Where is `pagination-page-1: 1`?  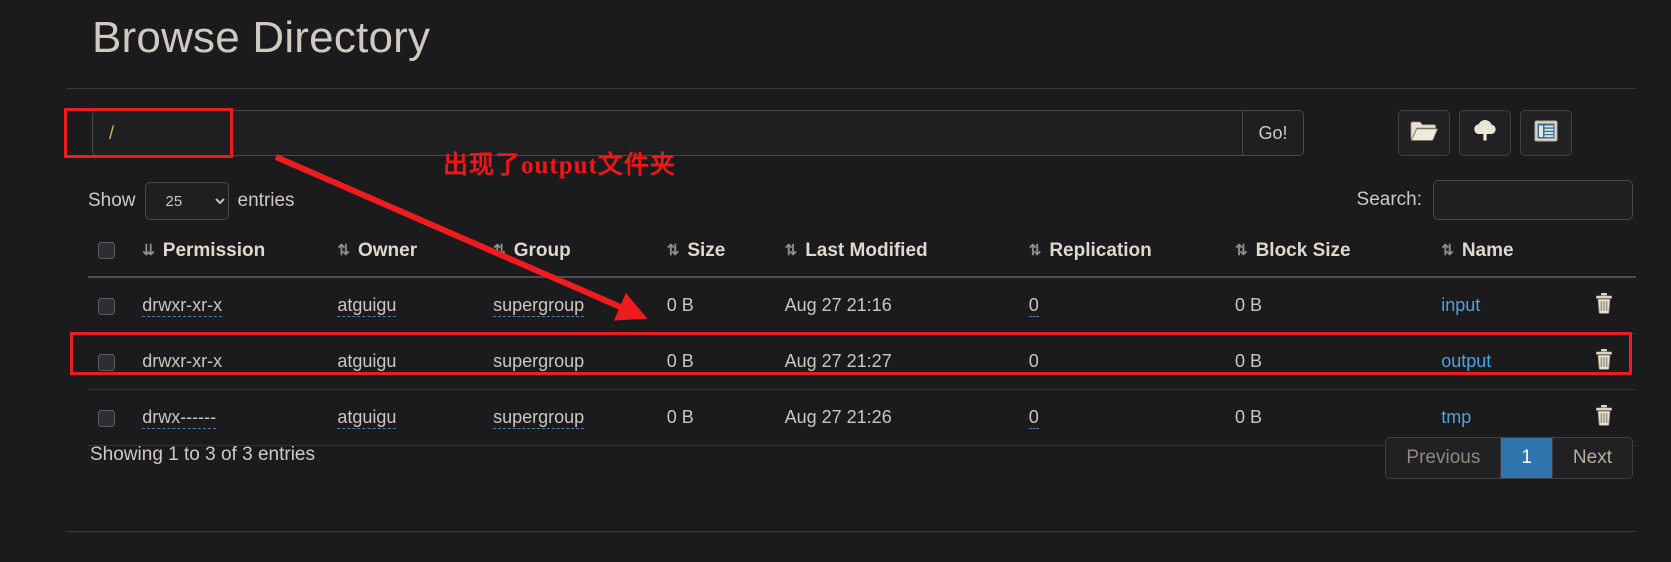 pagination-page-1: 1 is located at coordinates (1527, 458).